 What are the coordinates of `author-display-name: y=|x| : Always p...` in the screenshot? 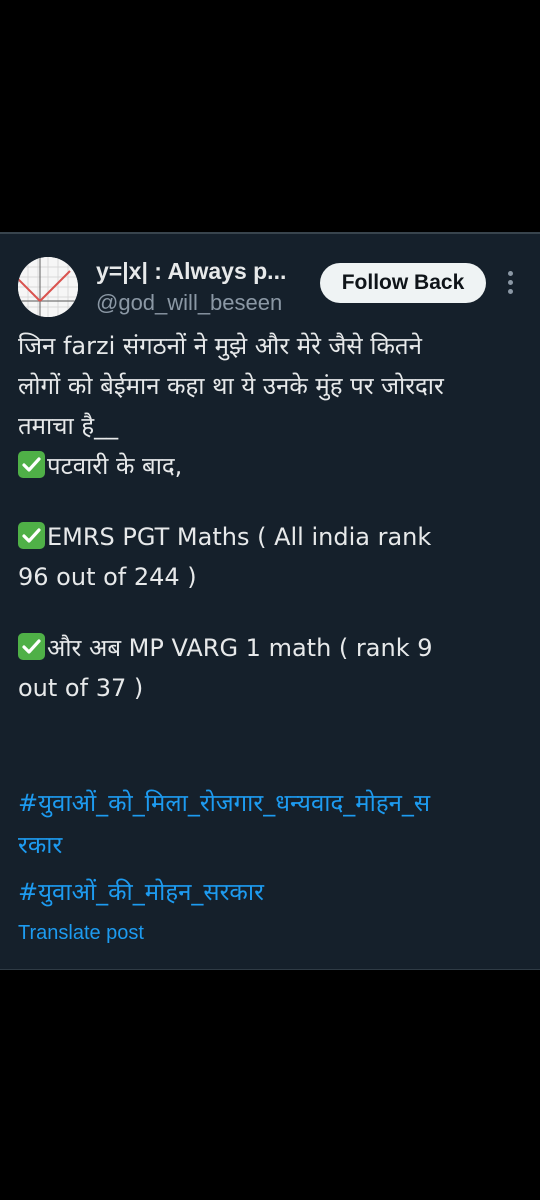 It's located at (201, 271).